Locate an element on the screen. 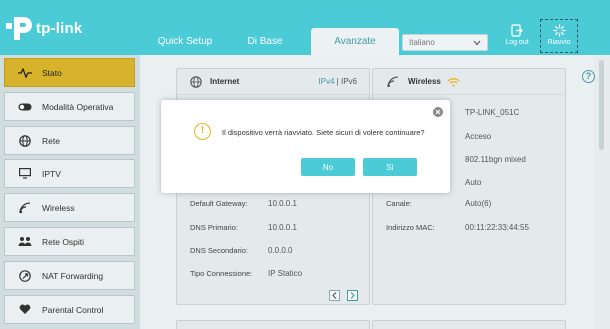 This screenshot has width=610, height=329. sidebar-item-label: NAT Forwarding is located at coordinates (73, 275).